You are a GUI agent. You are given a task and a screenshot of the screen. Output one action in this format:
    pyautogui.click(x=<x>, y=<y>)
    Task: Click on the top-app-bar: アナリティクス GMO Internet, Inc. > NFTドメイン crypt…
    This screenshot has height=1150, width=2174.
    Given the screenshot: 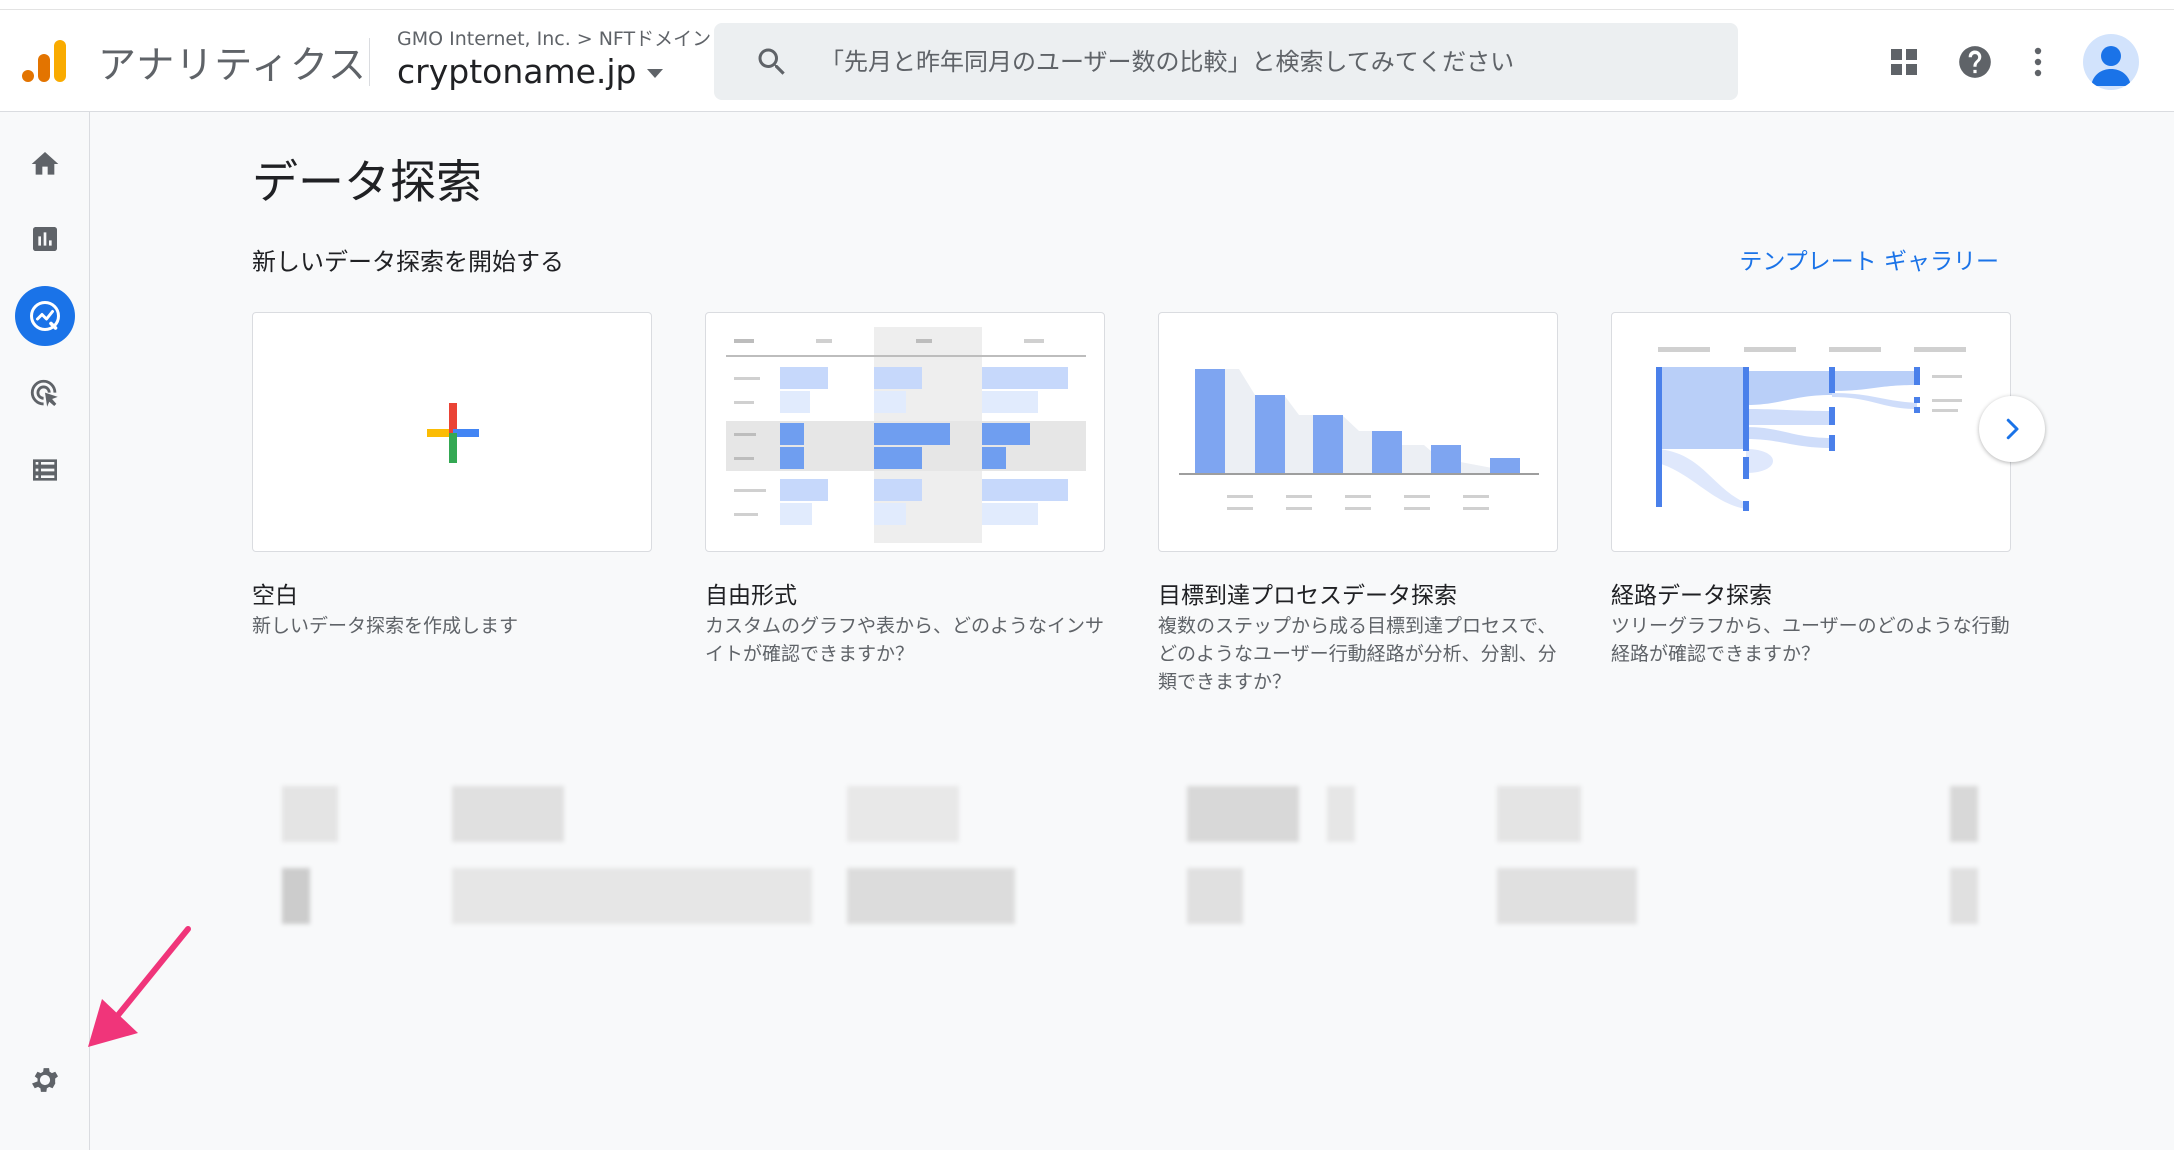 What is the action you would take?
    pyautogui.click(x=1087, y=61)
    